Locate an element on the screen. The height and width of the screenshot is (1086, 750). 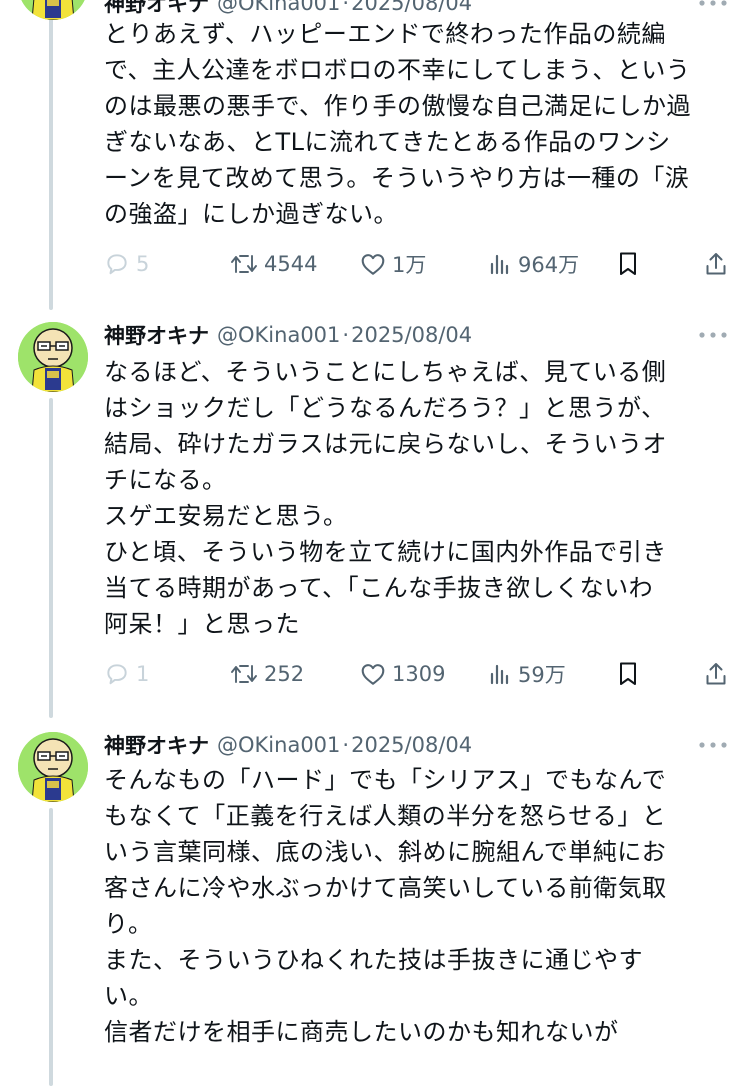
views-button: 59万 is located at coordinates (527, 674).